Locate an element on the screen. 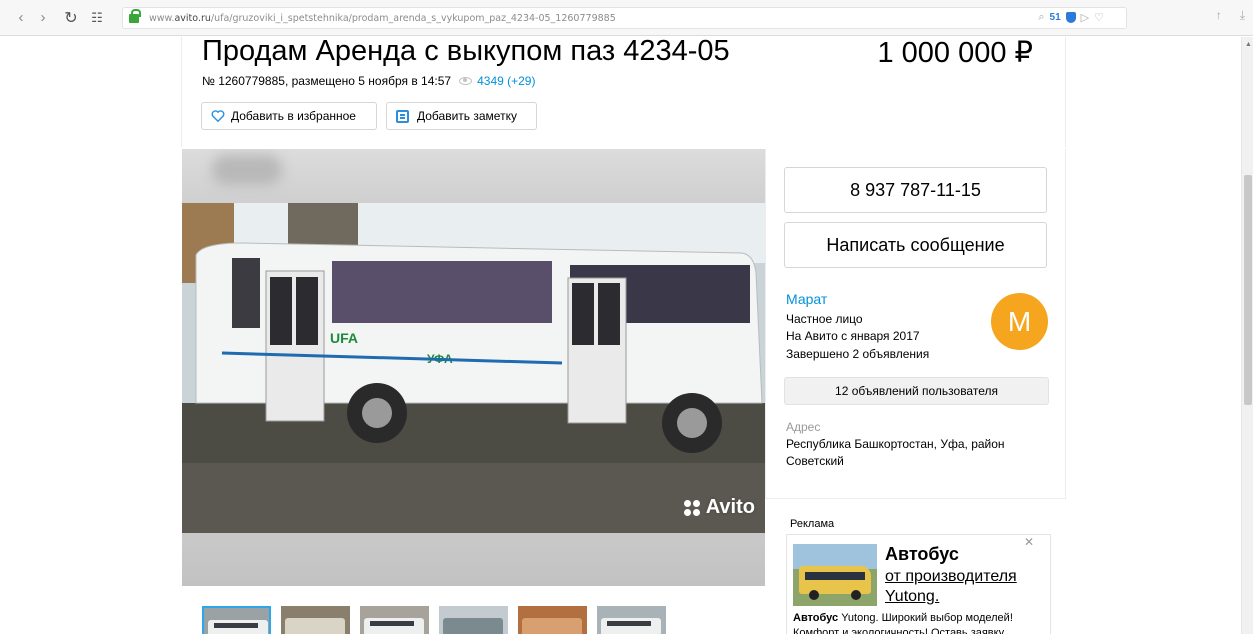  svg-text: UFA is located at coordinates (344, 338).